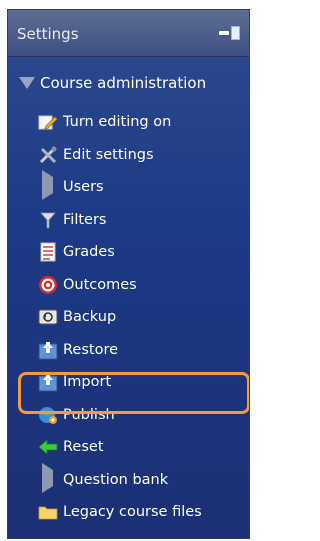 The width and height of the screenshot is (320, 541). Describe the element at coordinates (120, 220) in the screenshot. I see `menu-item-filters: Filters` at that location.